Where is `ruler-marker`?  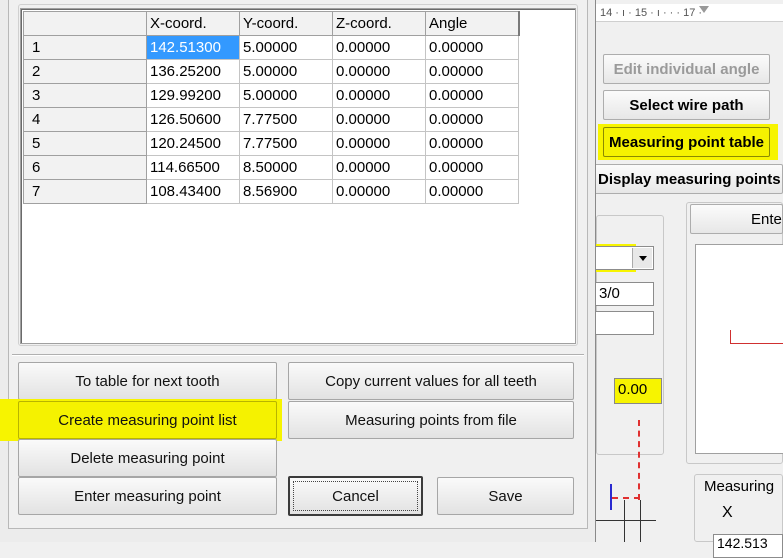 ruler-marker is located at coordinates (704, 9).